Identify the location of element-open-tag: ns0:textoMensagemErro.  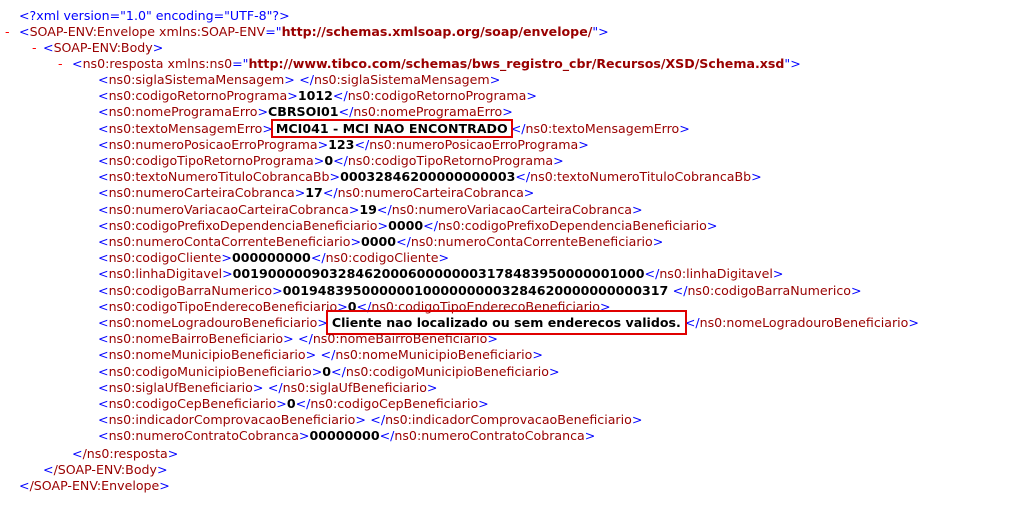
(185, 128).